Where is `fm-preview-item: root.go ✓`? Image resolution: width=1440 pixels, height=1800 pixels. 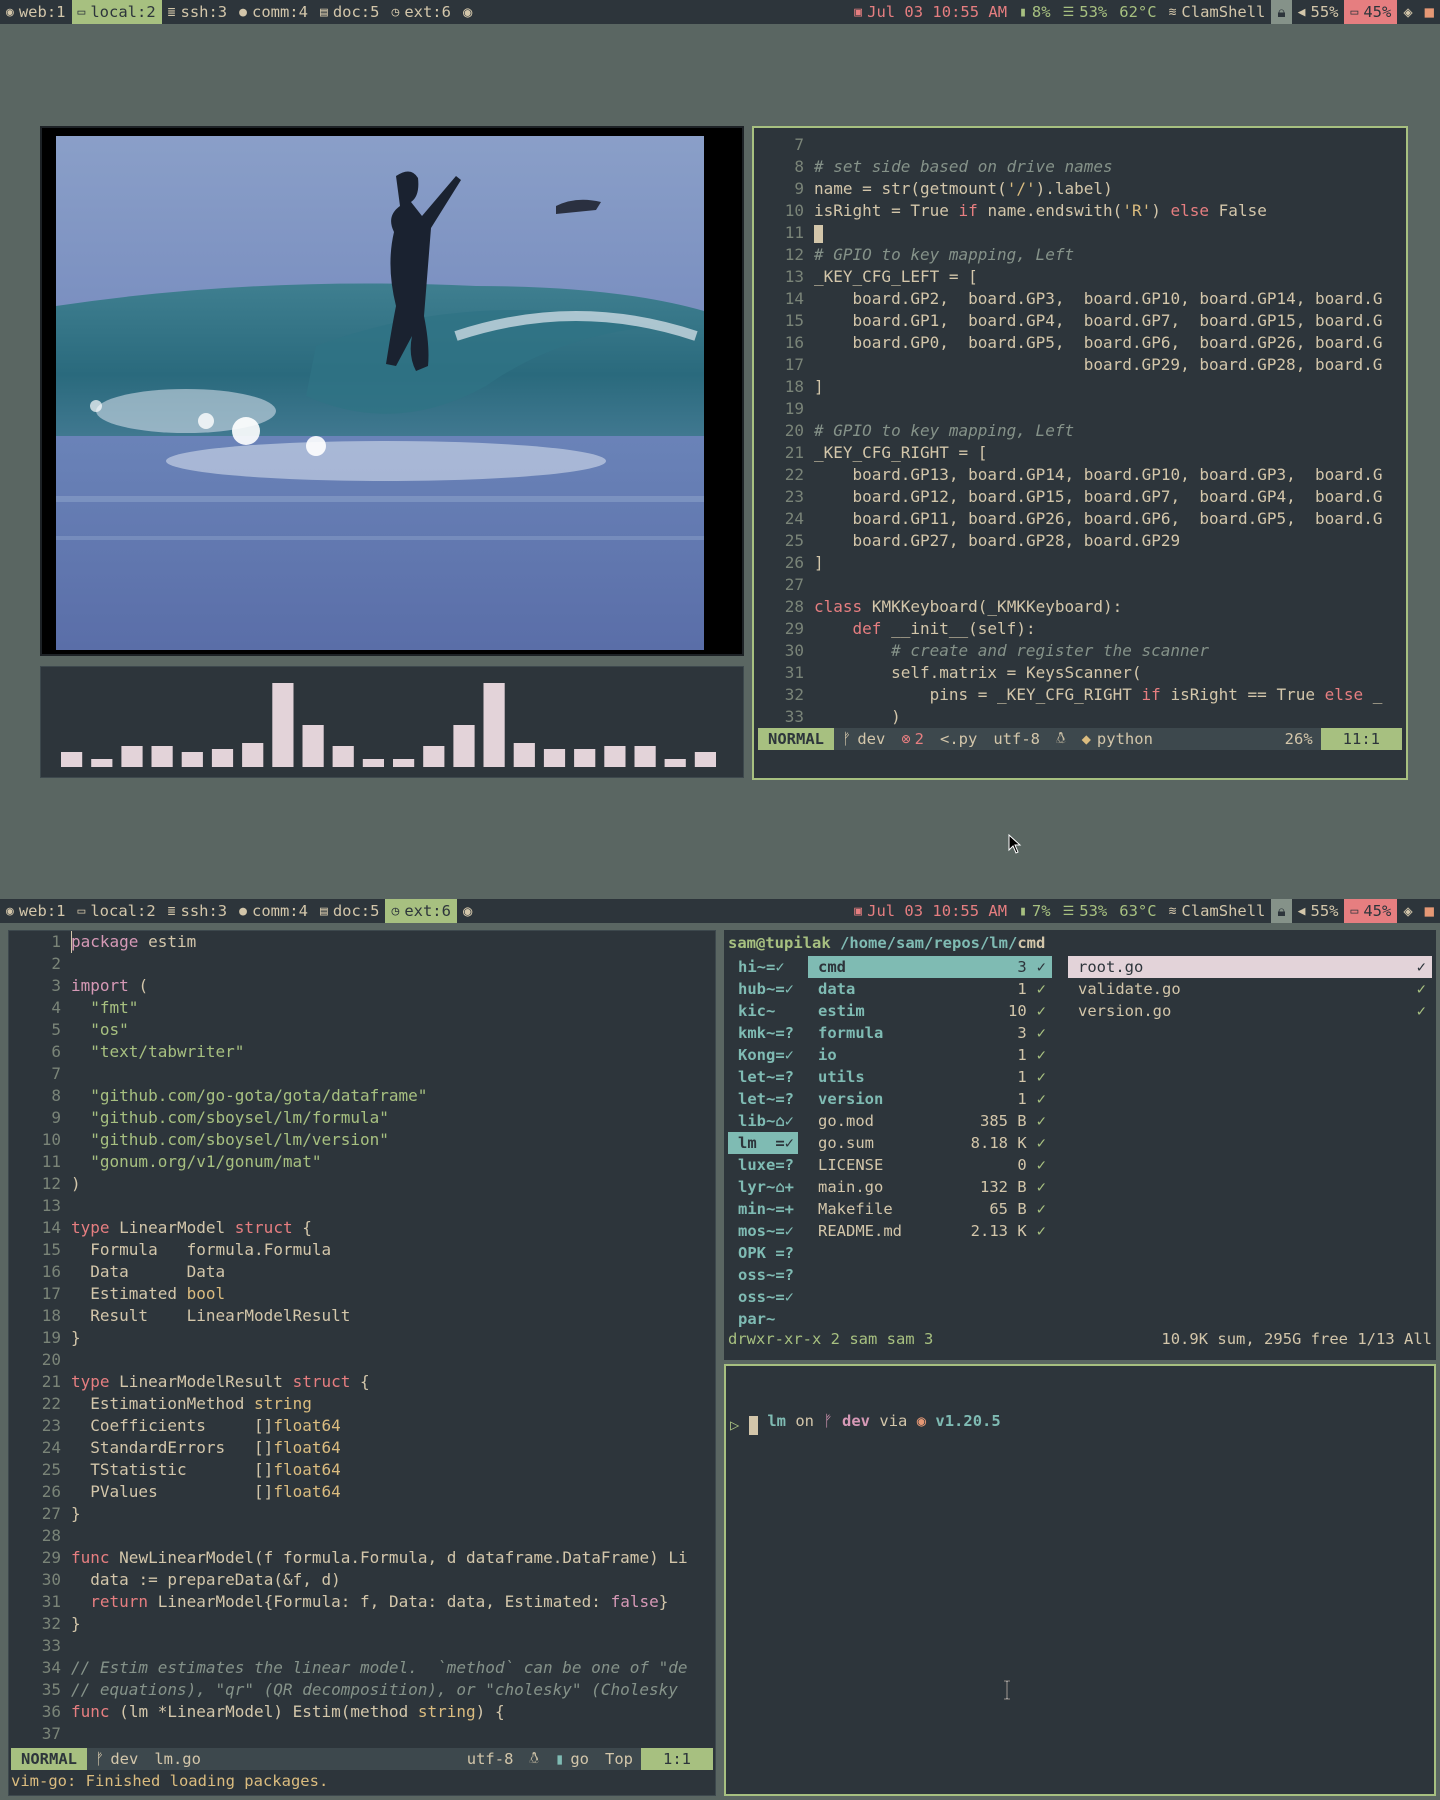
fm-preview-item: root.go ✓ is located at coordinates (1250, 967).